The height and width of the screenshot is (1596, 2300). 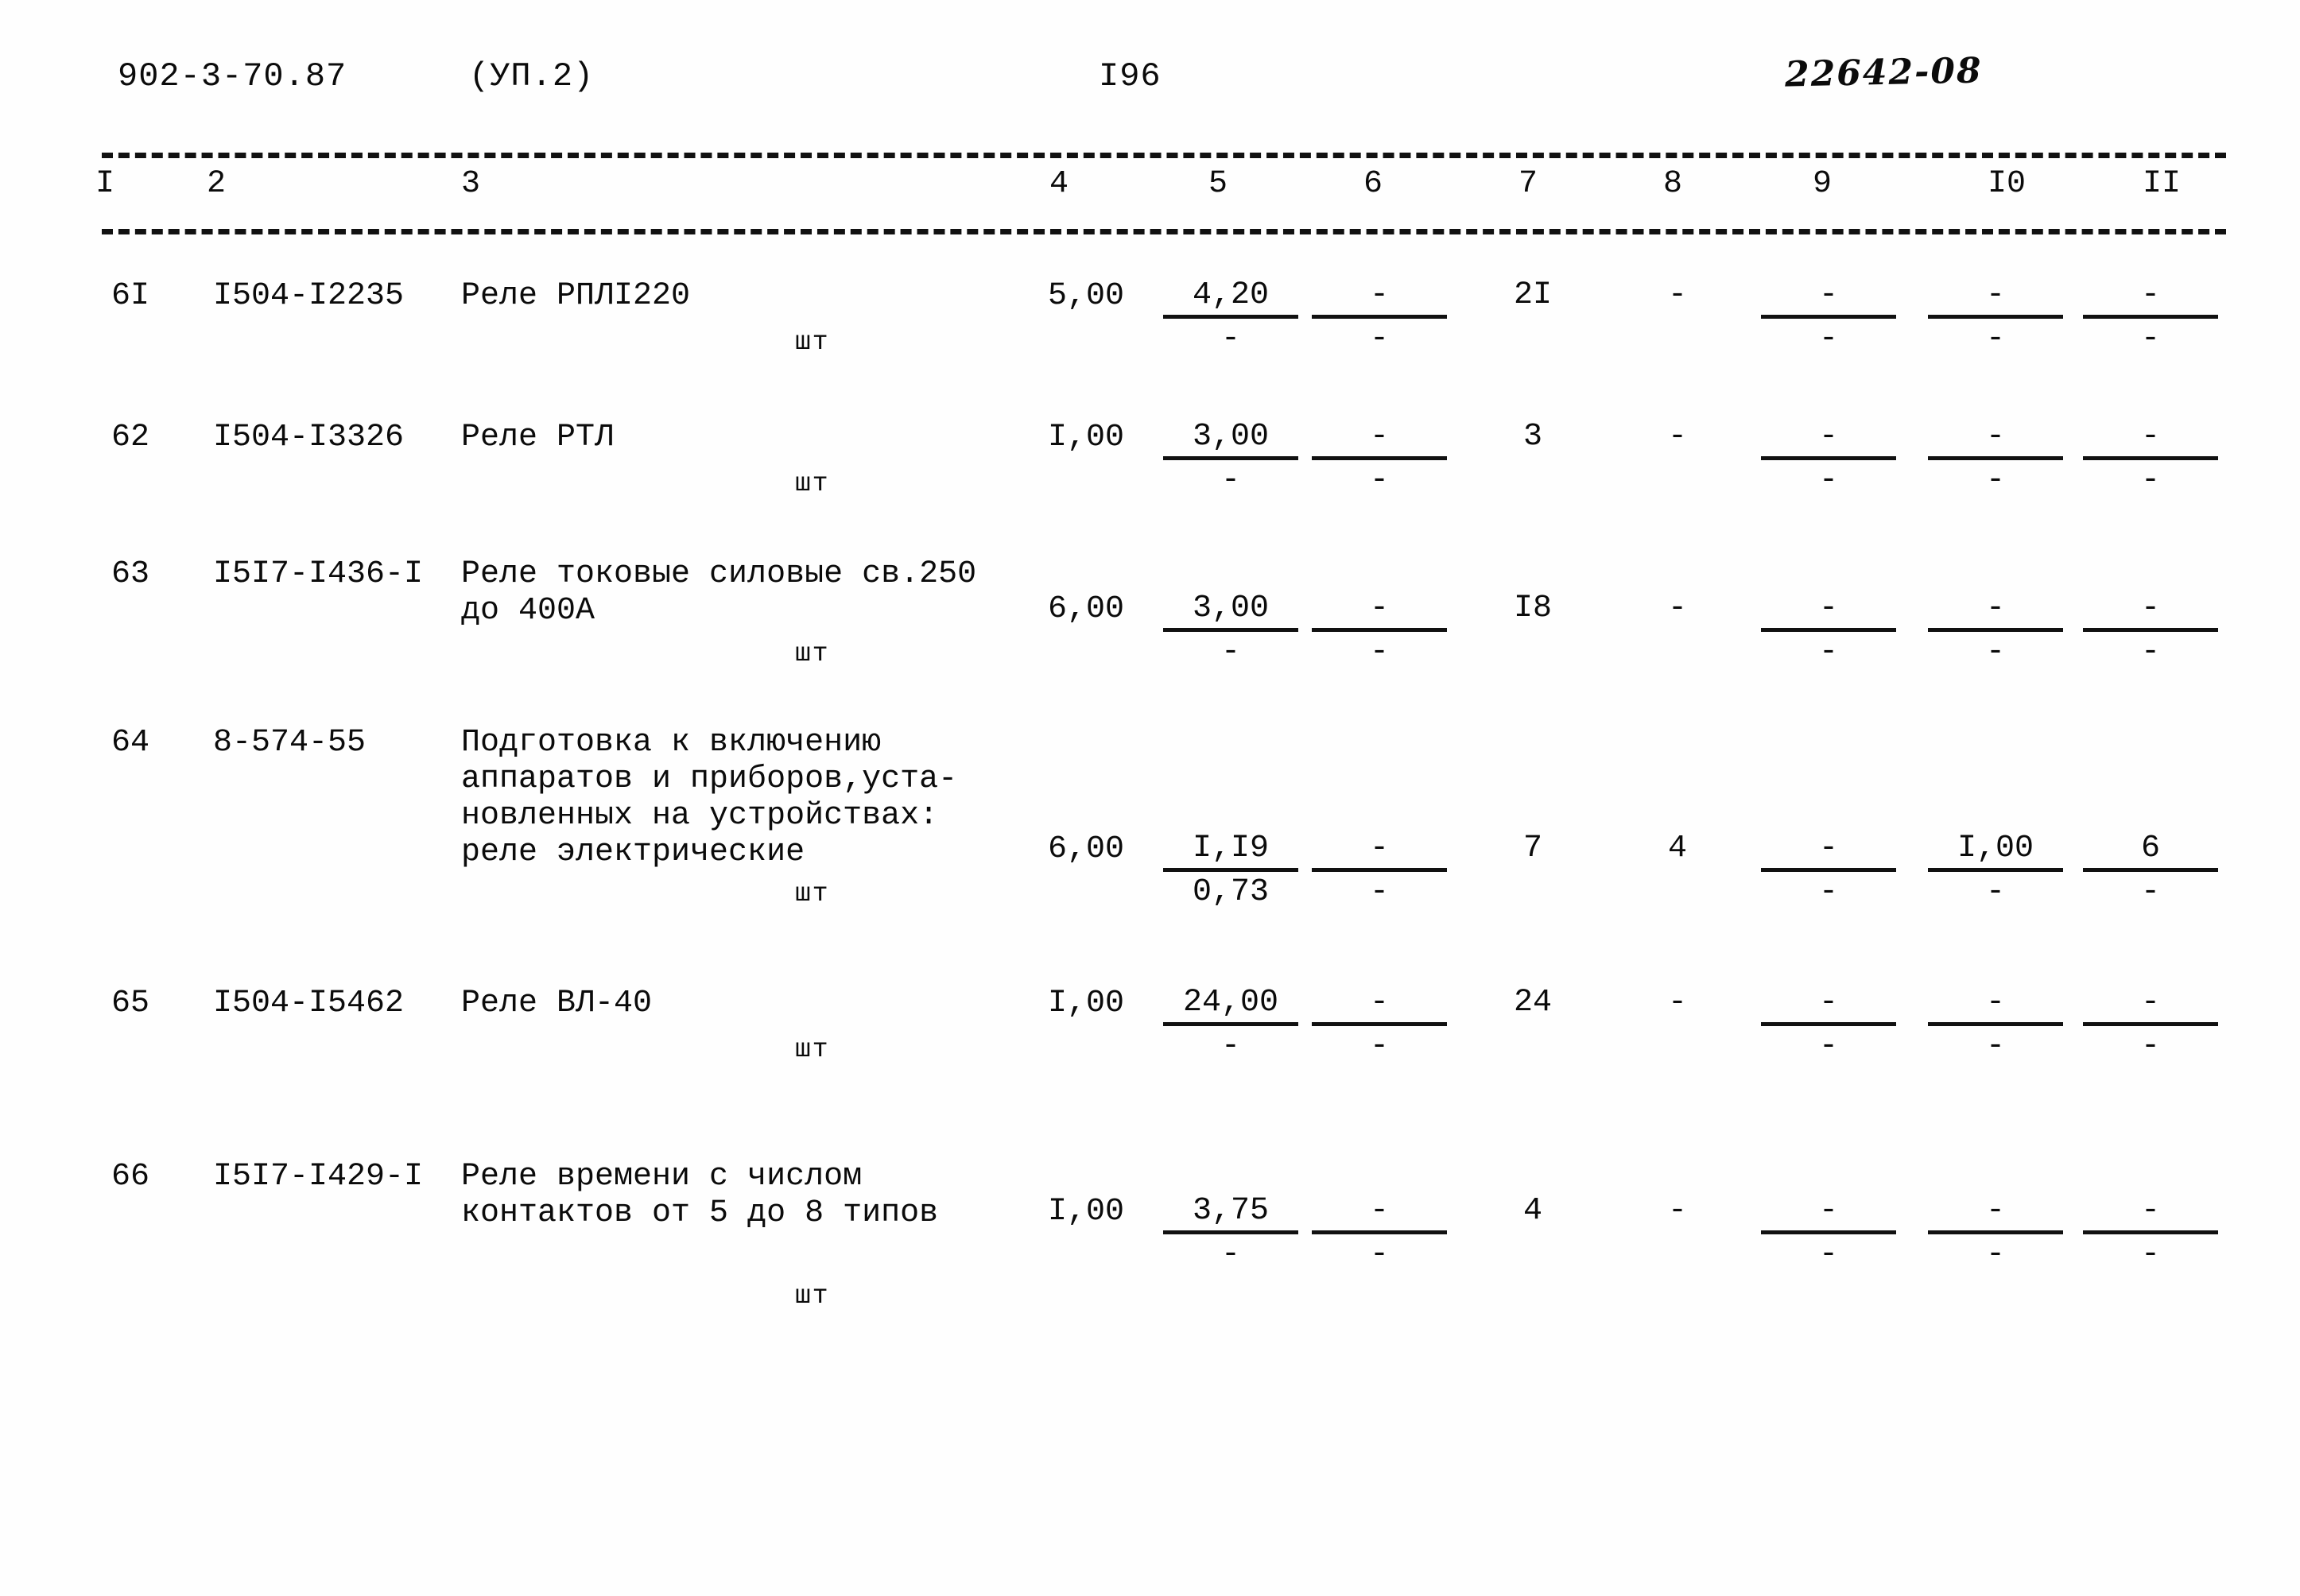 I want to click on column-header-6: 6, so click(x=1373, y=184).